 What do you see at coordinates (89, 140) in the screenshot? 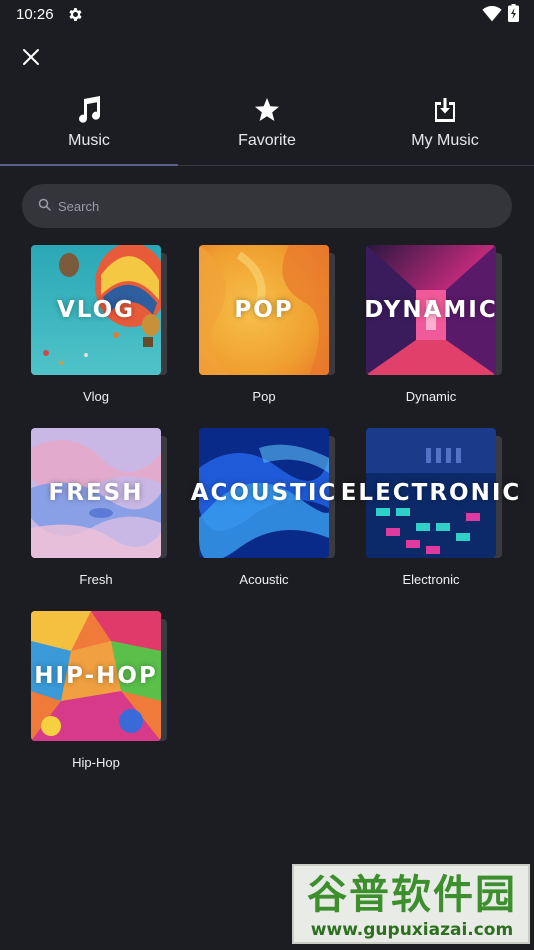
I see `tab-label: Music` at bounding box center [89, 140].